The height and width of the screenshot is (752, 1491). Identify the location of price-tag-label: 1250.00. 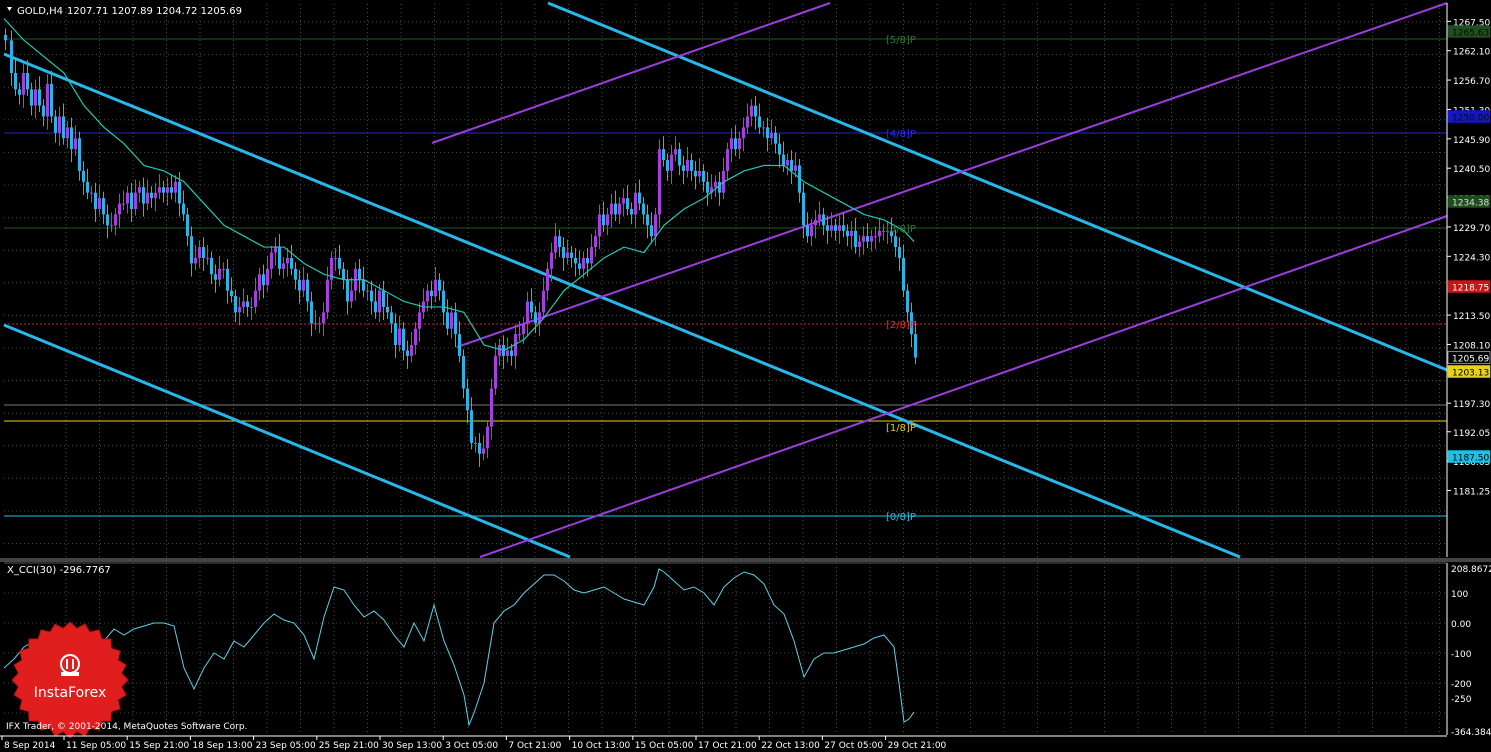
(1470, 119).